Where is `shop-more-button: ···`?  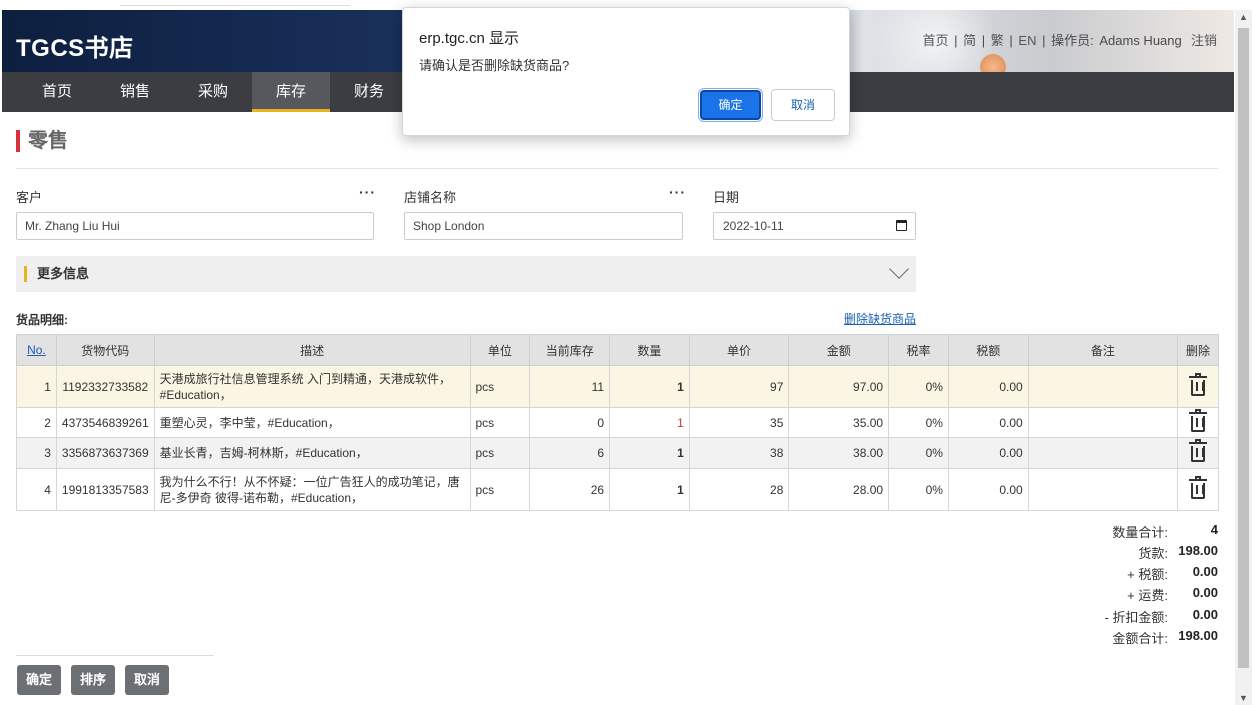
shop-more-button: ··· is located at coordinates (677, 192).